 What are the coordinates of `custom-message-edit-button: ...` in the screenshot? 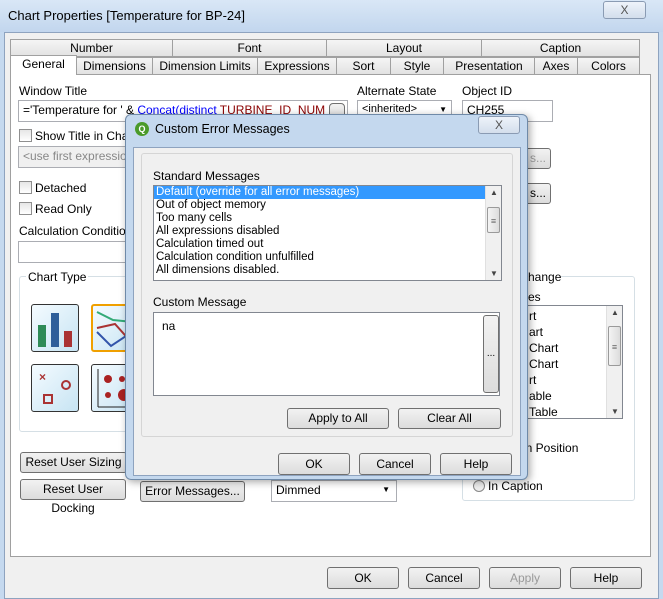 It's located at (491, 354).